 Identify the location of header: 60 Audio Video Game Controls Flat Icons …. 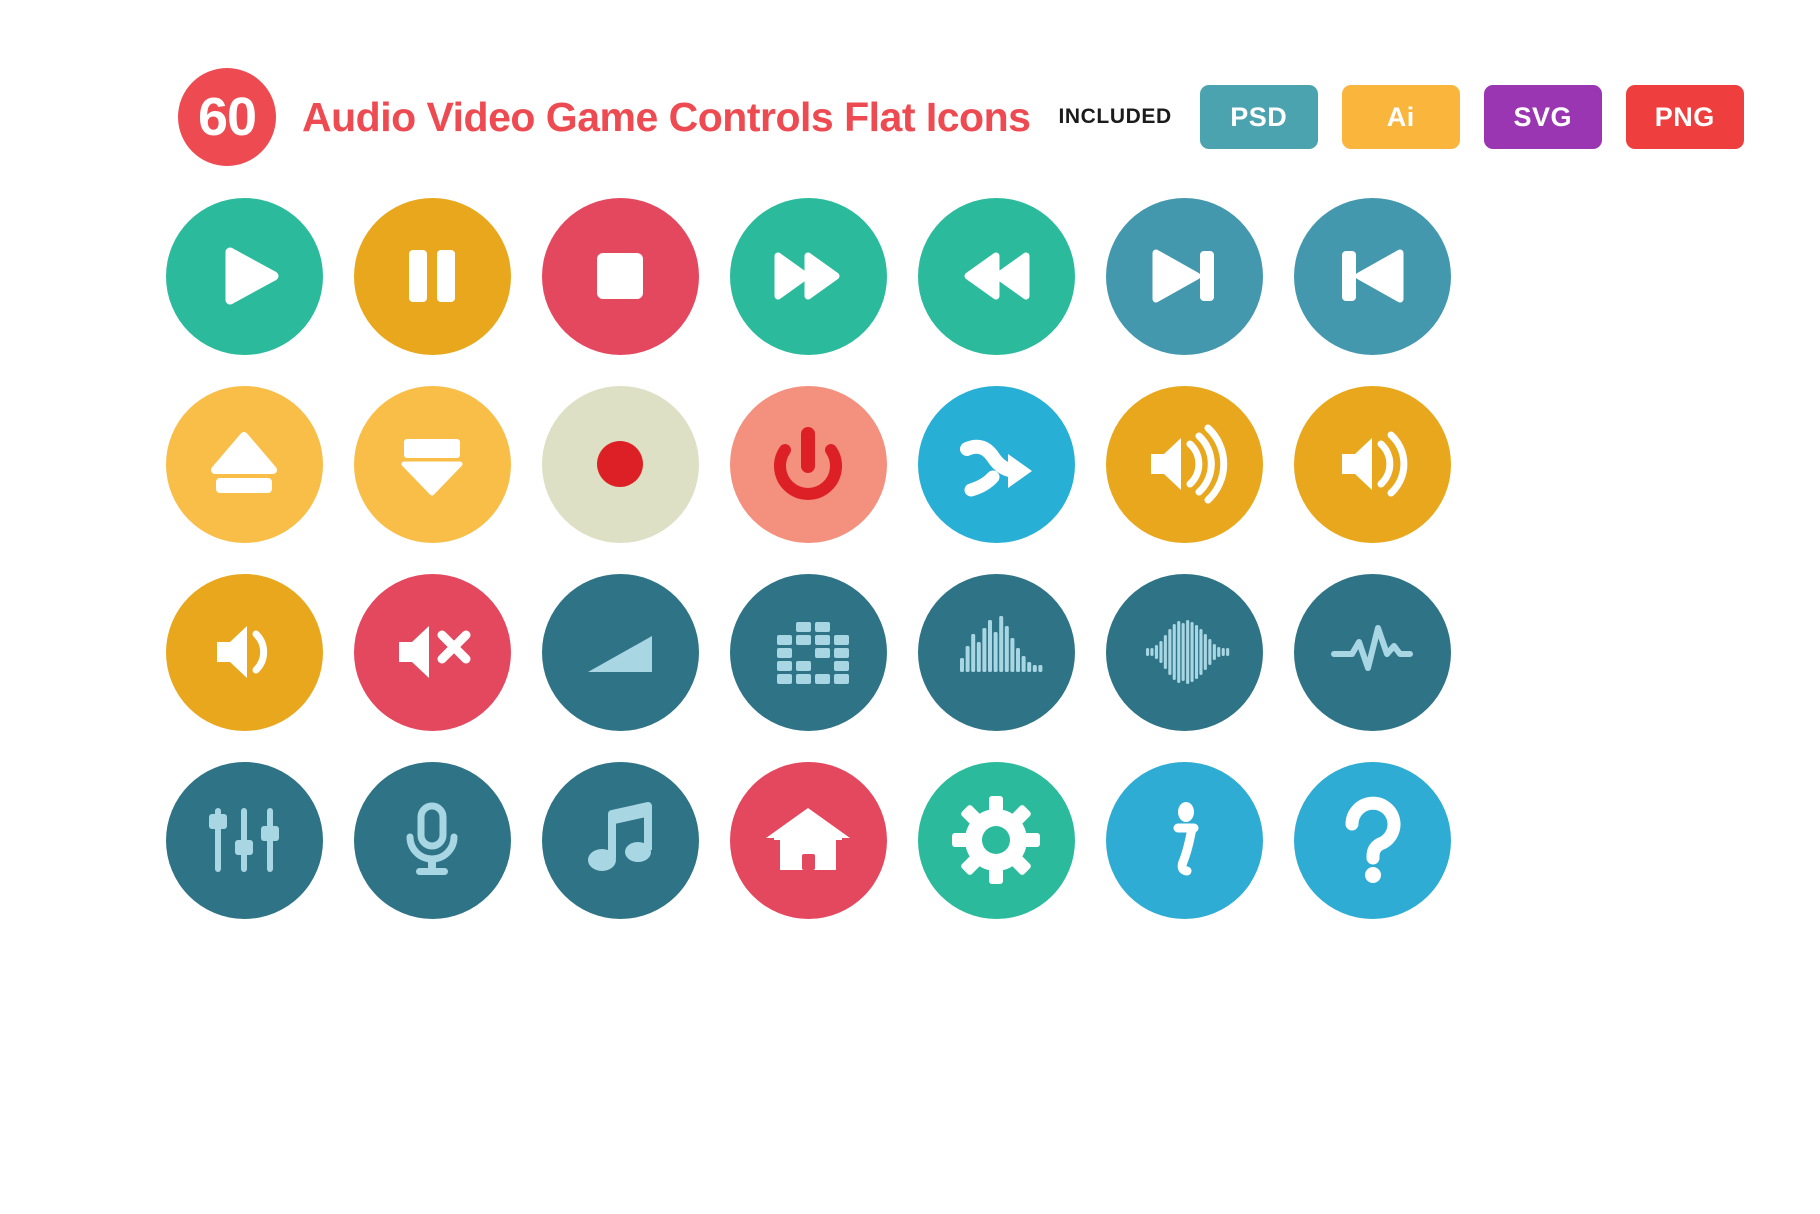
(961, 117).